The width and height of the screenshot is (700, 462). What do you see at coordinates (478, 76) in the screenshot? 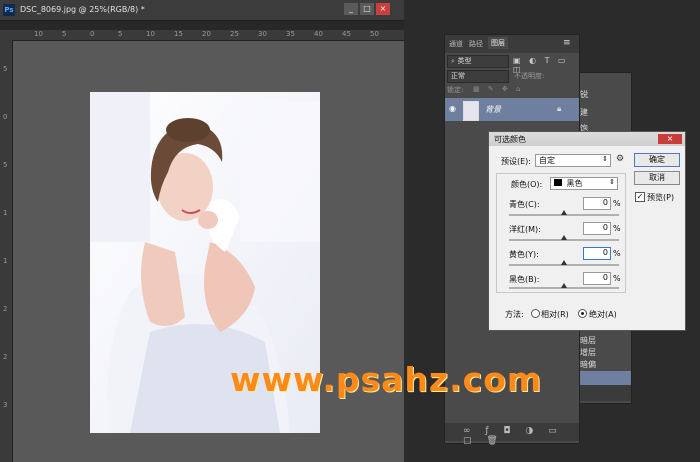
I see `blend-mode-select: 正常` at bounding box center [478, 76].